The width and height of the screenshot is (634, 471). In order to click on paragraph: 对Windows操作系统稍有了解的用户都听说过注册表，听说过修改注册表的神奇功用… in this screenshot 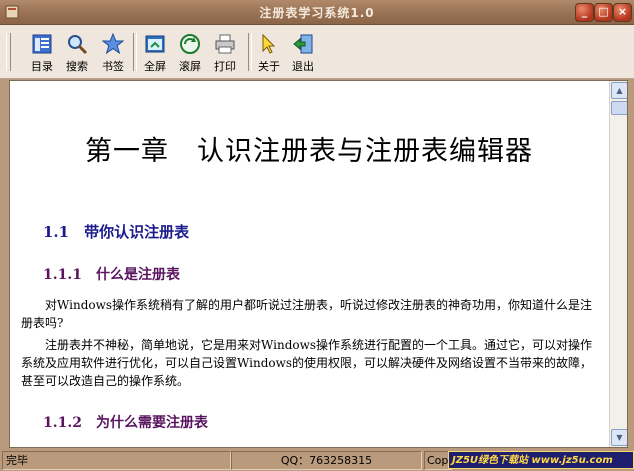, I will do `click(307, 314)`.